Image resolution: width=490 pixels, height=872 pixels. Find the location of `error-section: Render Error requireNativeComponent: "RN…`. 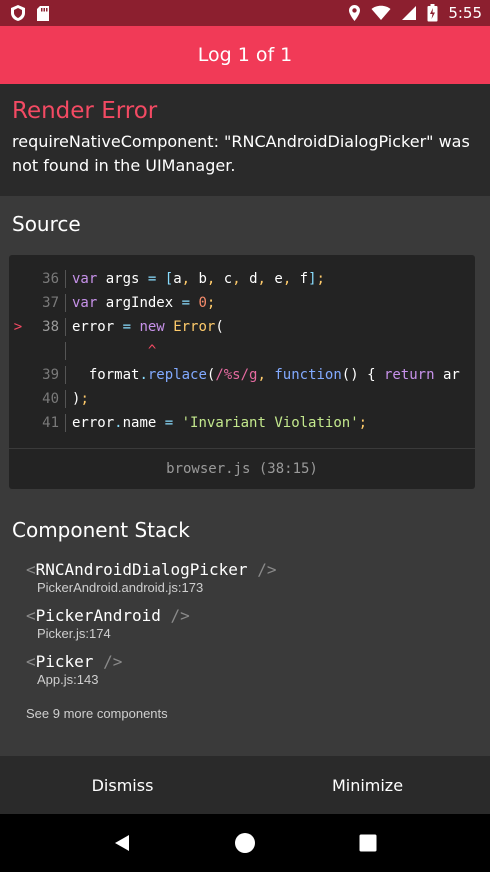

error-section: Render Error requireNativeComponent: "RN… is located at coordinates (245, 140).